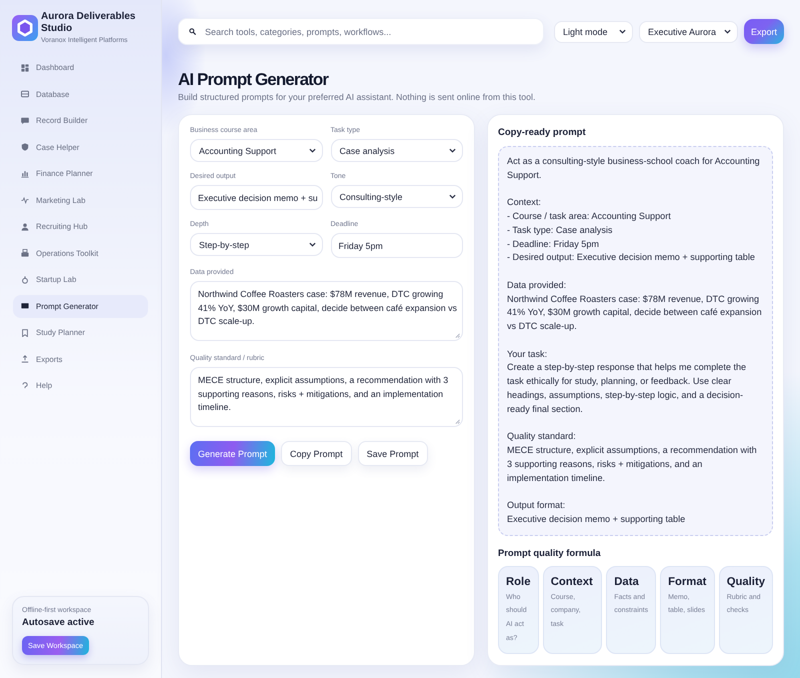 The image size is (800, 678). I want to click on pulse-icon, so click(25, 200).